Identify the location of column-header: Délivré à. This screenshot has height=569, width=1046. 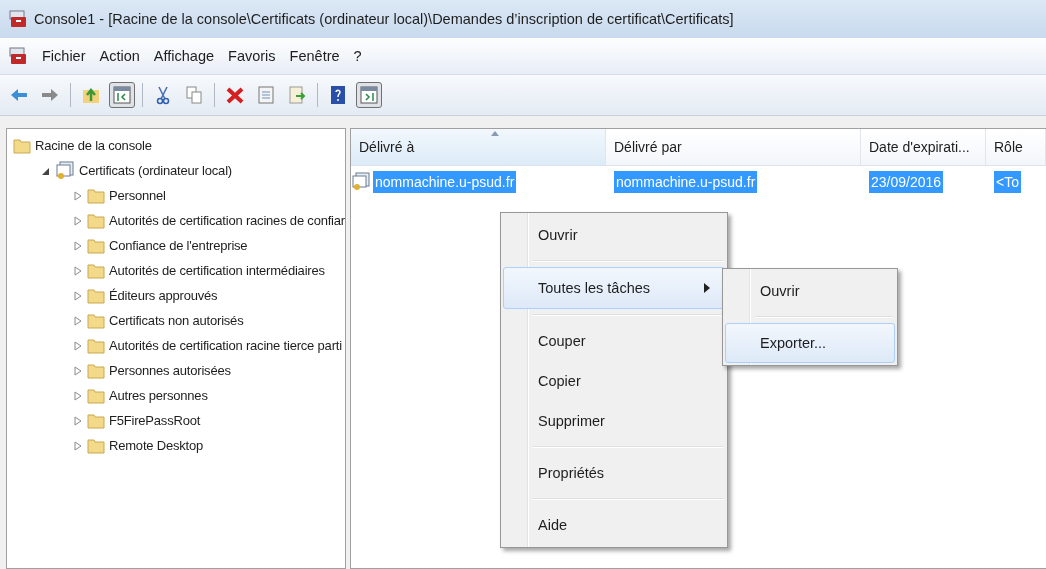
(478, 147).